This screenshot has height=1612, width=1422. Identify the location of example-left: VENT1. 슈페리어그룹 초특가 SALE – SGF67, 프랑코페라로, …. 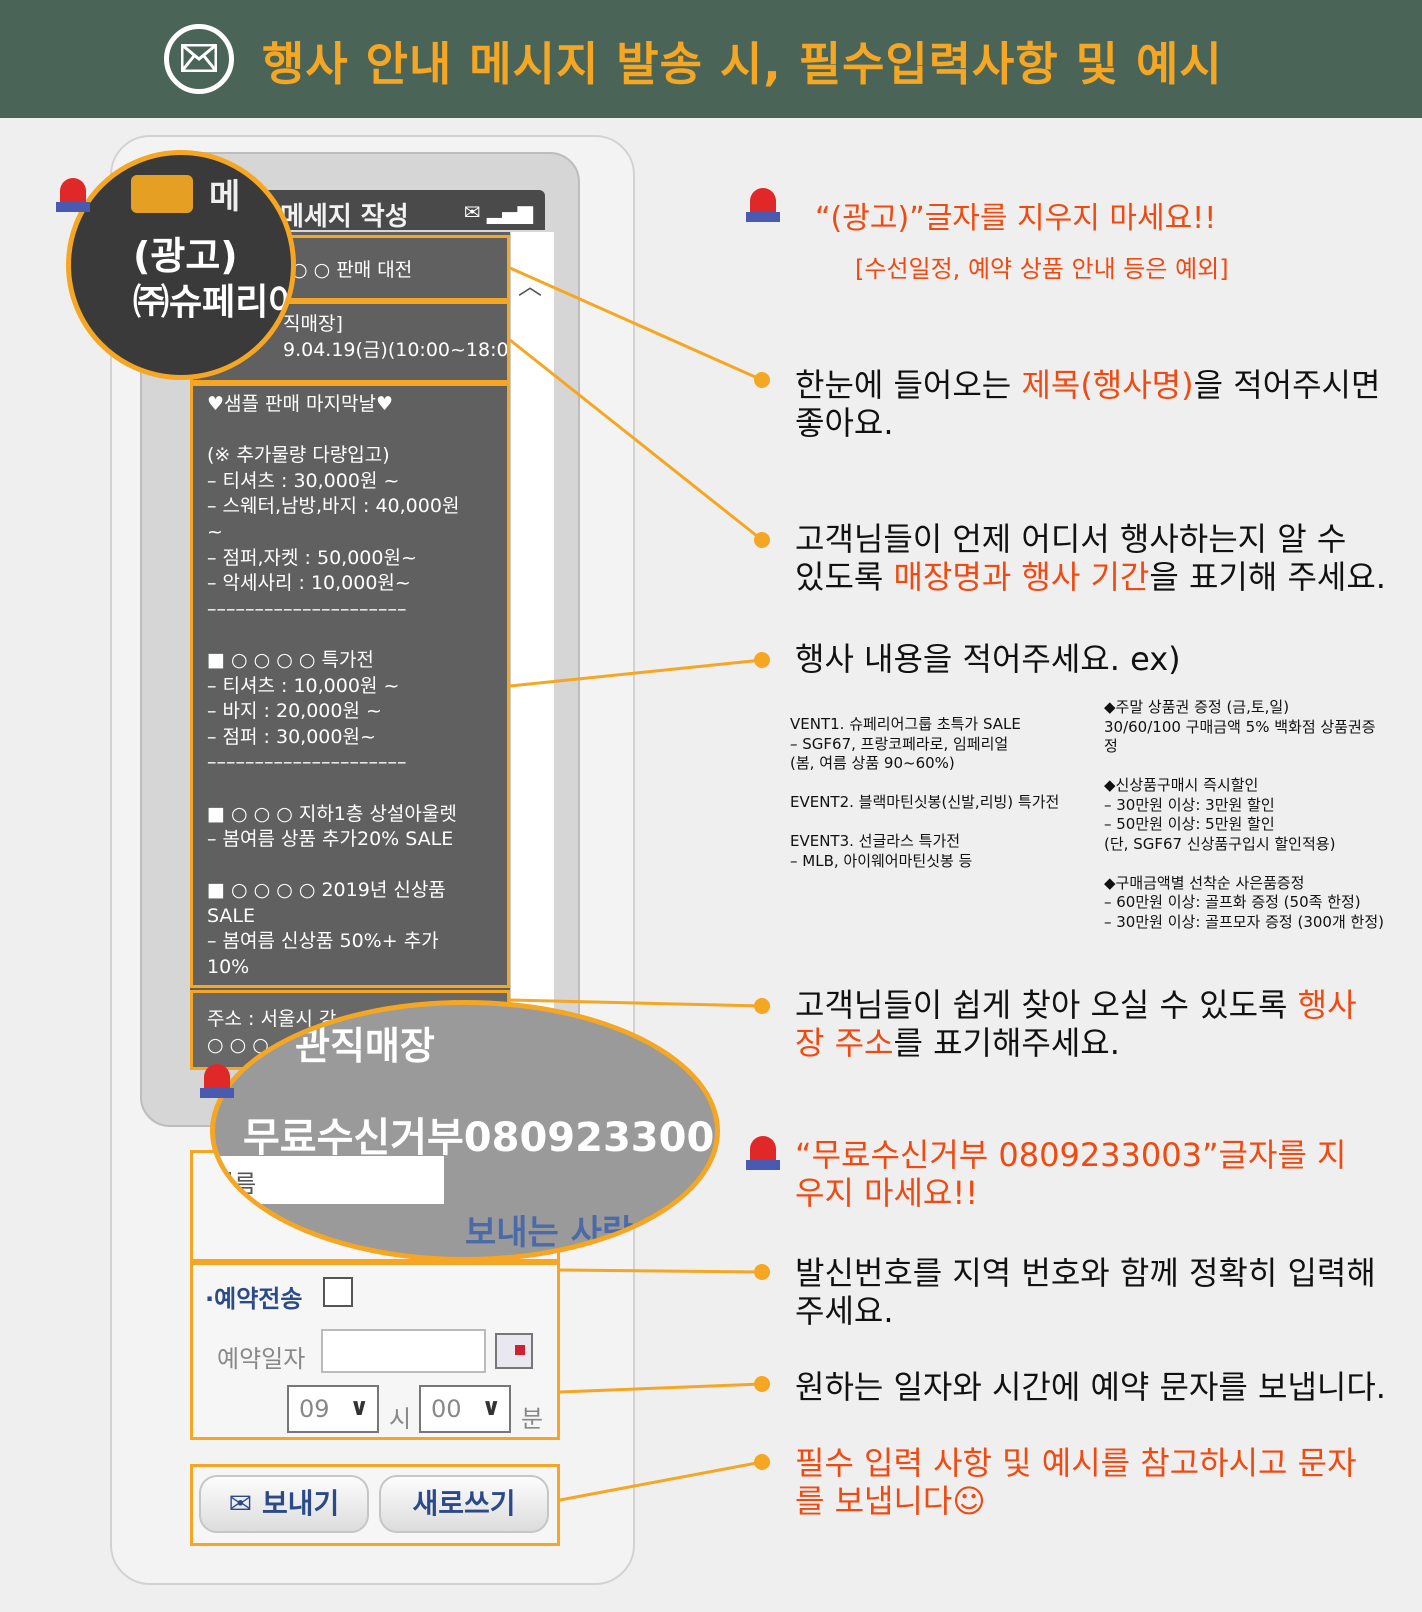
(925, 792).